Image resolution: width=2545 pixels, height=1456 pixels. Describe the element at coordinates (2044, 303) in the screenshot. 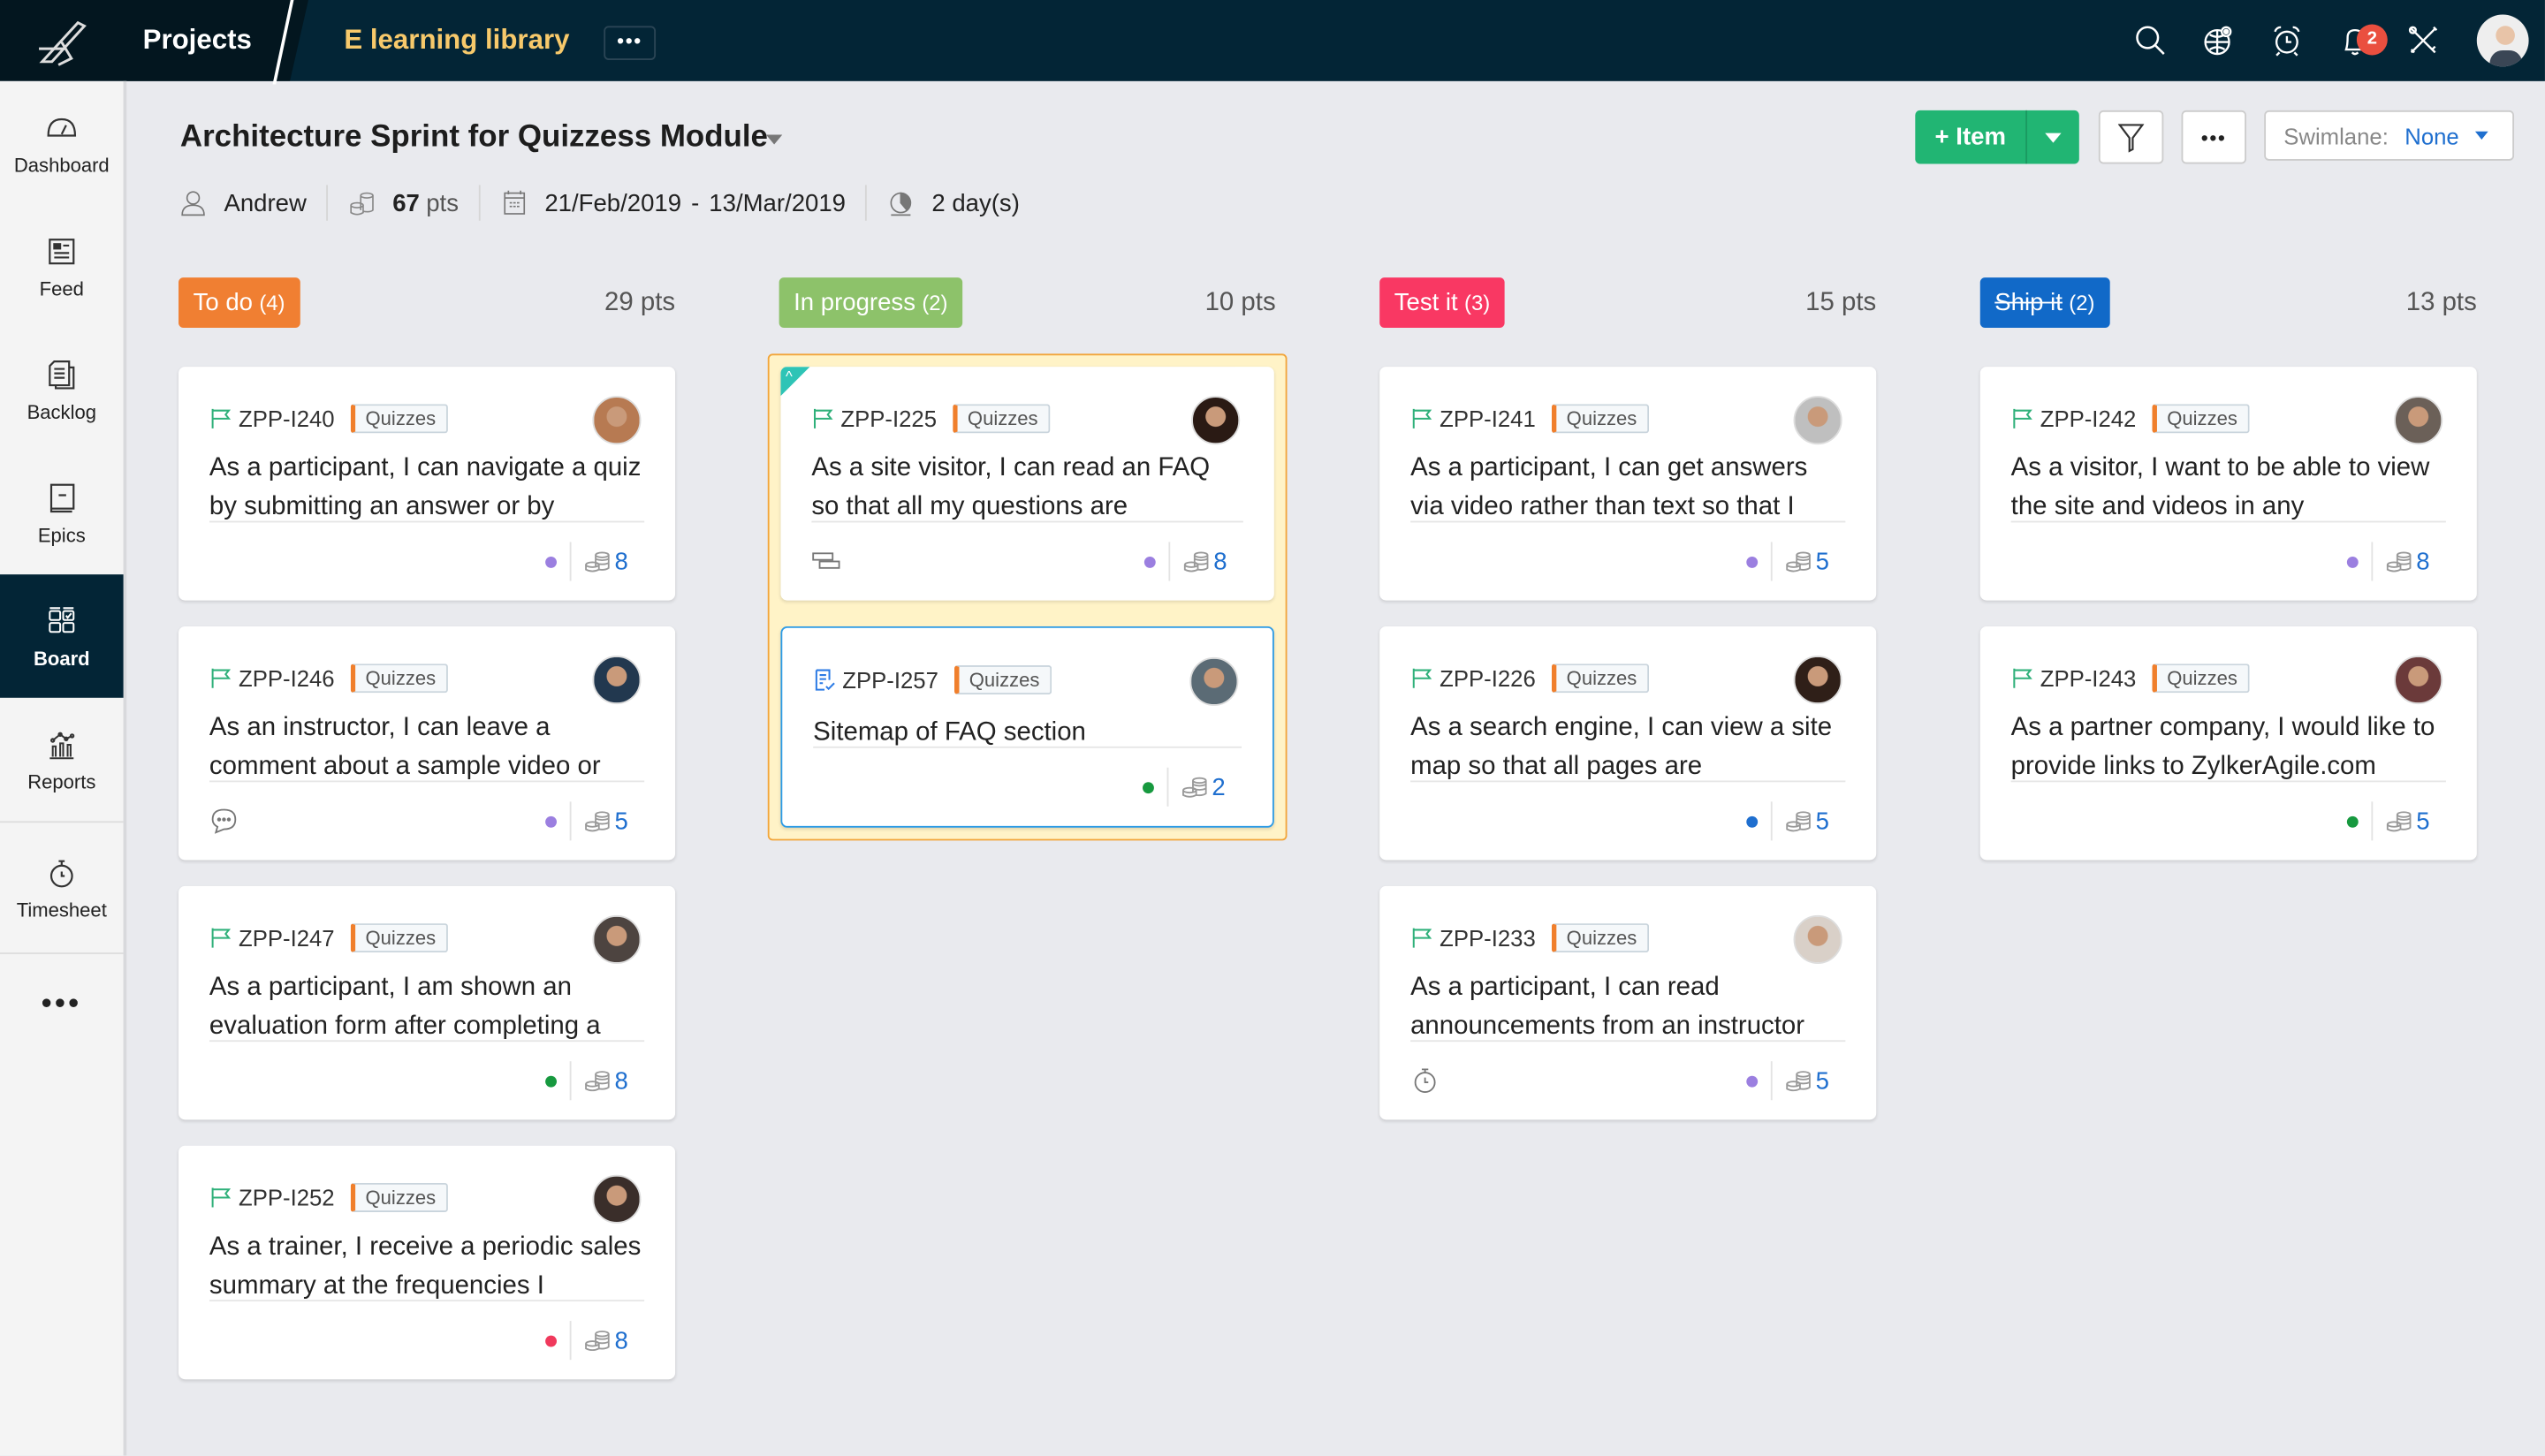

I see `status-pill: Ship it (2)` at that location.